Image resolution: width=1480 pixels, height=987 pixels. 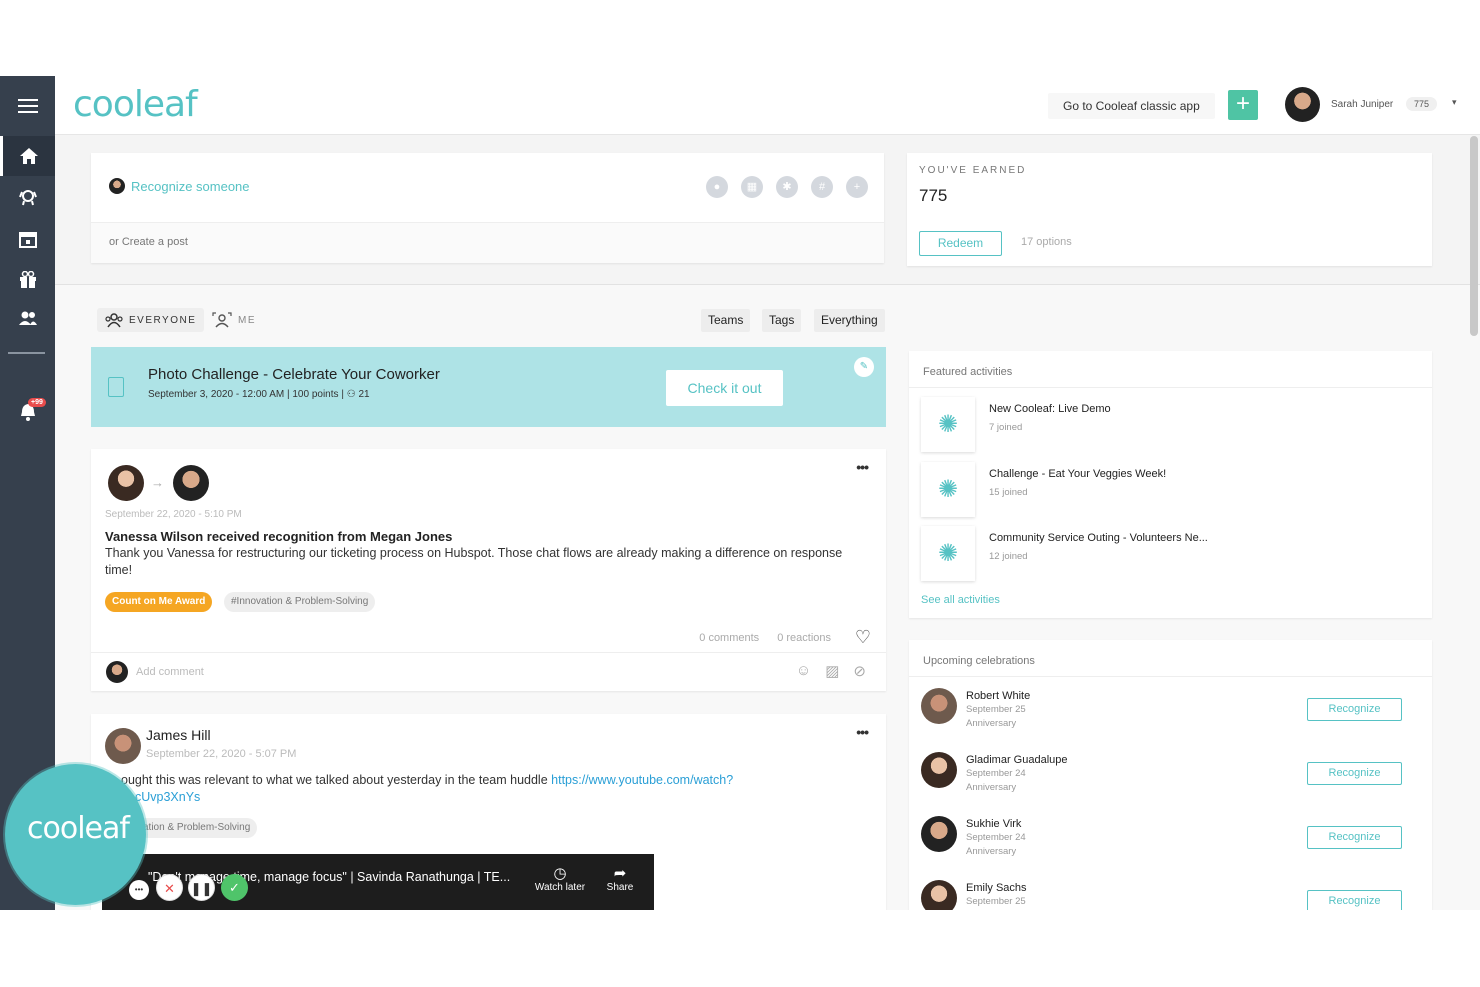 What do you see at coordinates (1131, 106) in the screenshot?
I see `classic-app-link: Go to Cooleaf classic app` at bounding box center [1131, 106].